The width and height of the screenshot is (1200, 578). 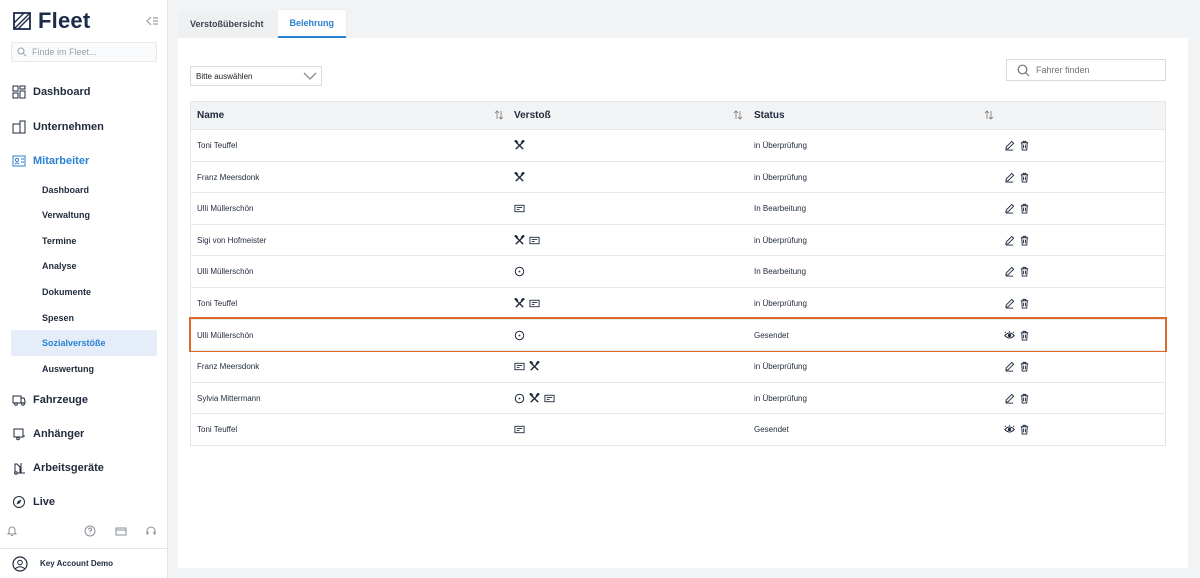 I want to click on table-row: Sigi von Hofmeister in Überprüfung, so click(x=678, y=239).